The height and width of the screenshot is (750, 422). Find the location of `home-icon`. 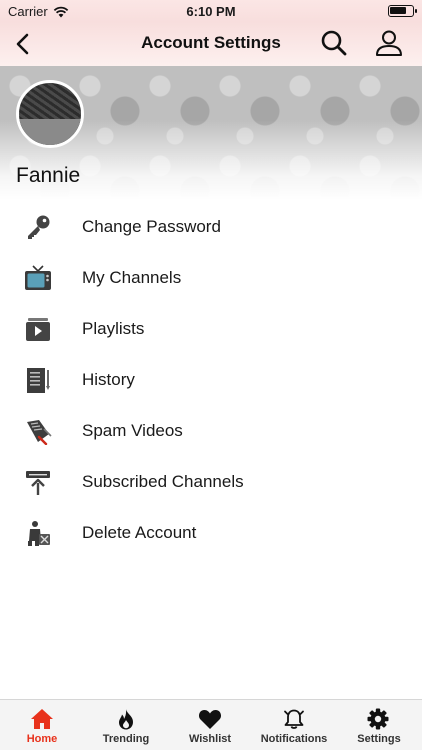

home-icon is located at coordinates (42, 719).